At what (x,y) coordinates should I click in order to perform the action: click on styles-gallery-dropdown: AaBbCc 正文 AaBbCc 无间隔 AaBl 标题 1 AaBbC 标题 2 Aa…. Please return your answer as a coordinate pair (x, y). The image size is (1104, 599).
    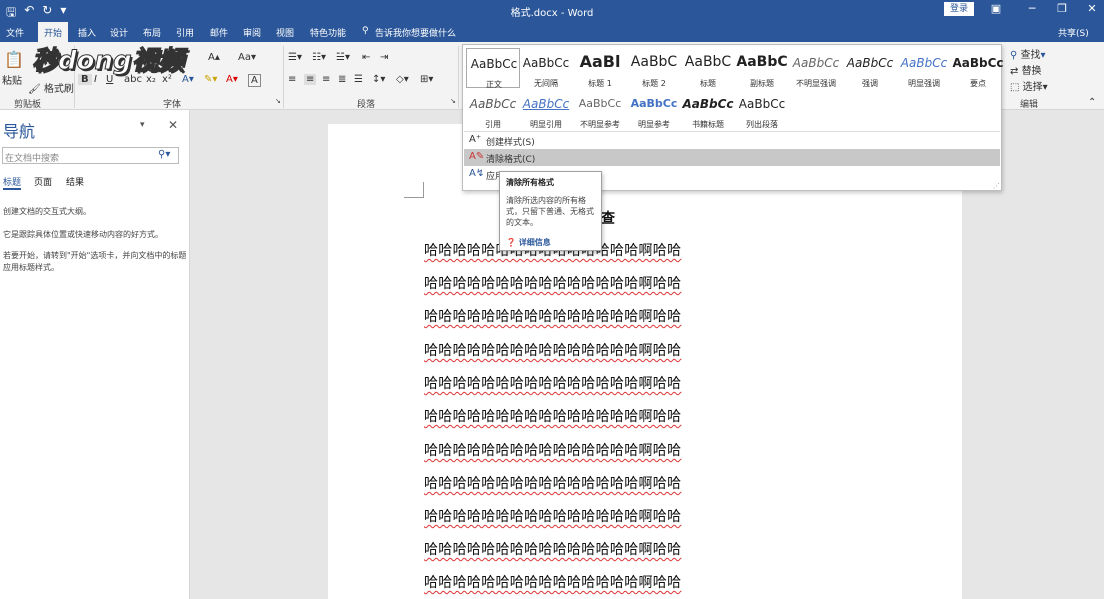
    Looking at the image, I should click on (733, 117).